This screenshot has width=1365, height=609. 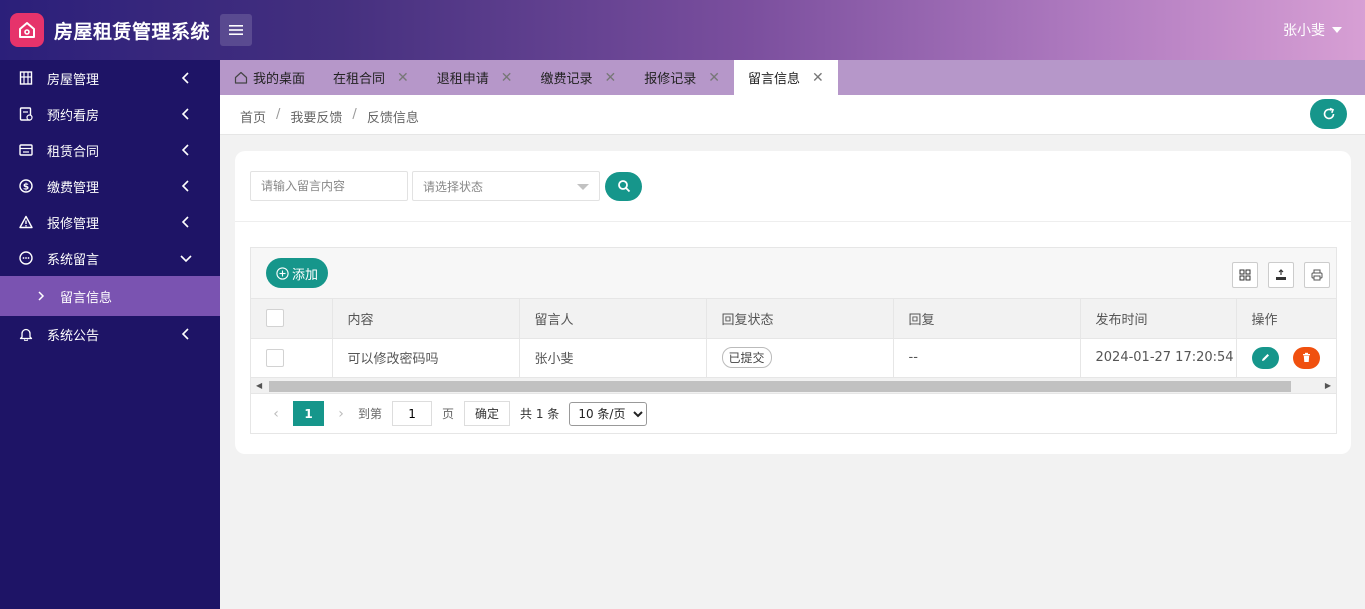 I want to click on sidebar-subitem-message-info: 留言信息, so click(x=110, y=296).